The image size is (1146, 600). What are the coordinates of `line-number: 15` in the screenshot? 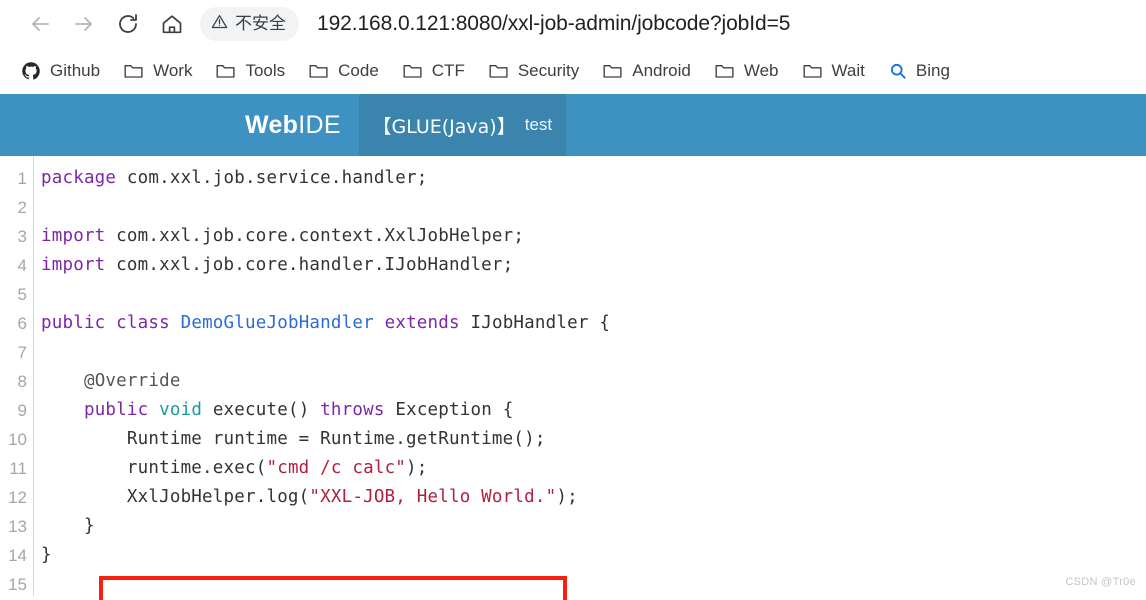 It's located at (17, 584).